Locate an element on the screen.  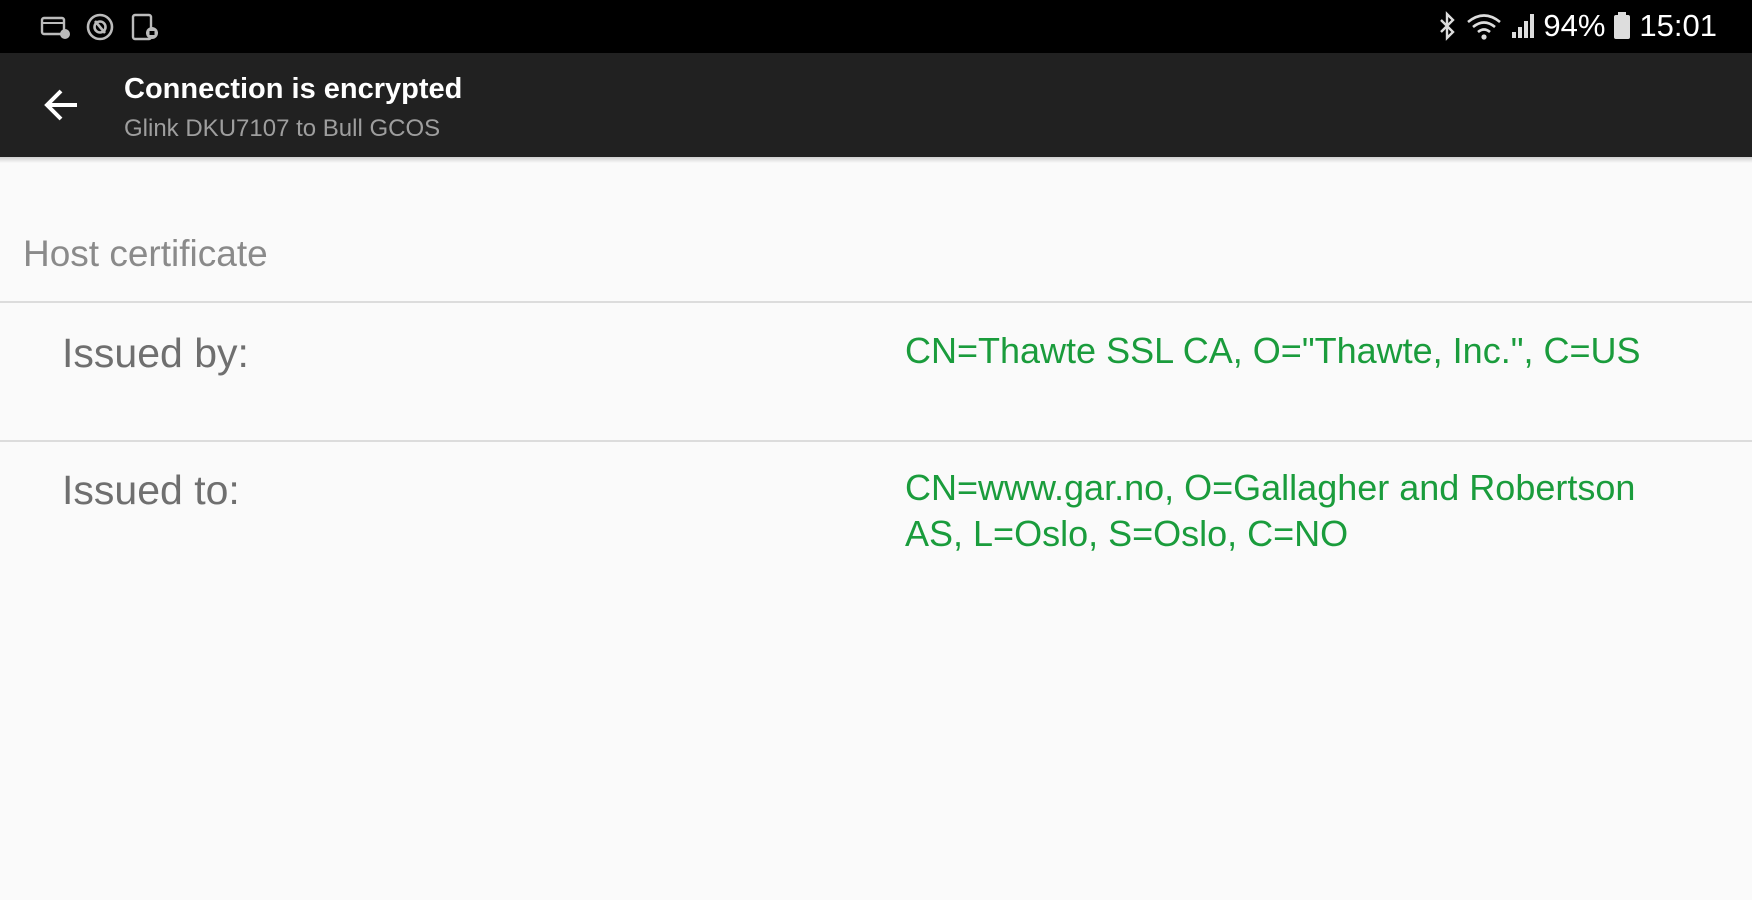
signal-icon is located at coordinates (1523, 26).